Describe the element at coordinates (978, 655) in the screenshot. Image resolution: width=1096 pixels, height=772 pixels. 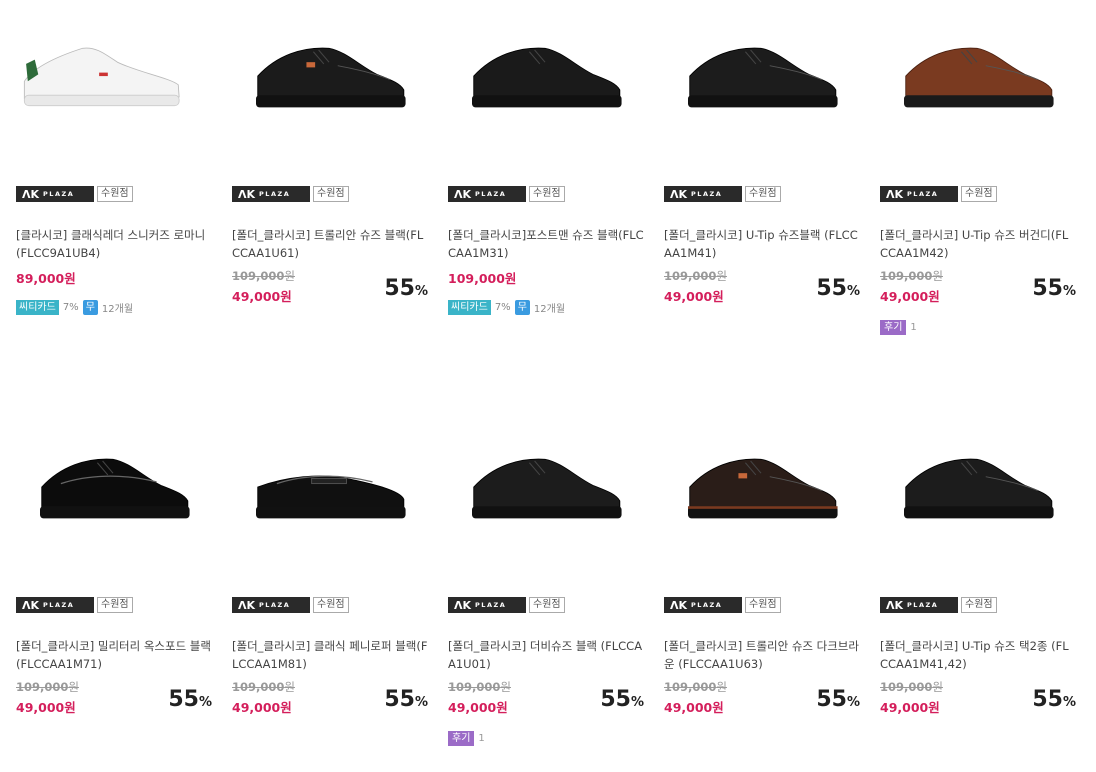
I see `product-name: [폴더_클라시코] U-Tip 슈즈 택2종 (FLCCAA1M41,42)` at that location.